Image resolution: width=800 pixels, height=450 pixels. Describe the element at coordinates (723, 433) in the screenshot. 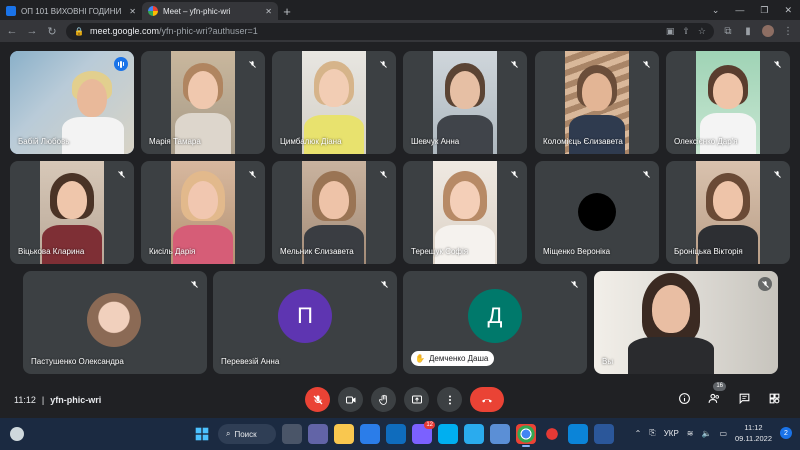

I see `battery-icon: ▭` at that location.